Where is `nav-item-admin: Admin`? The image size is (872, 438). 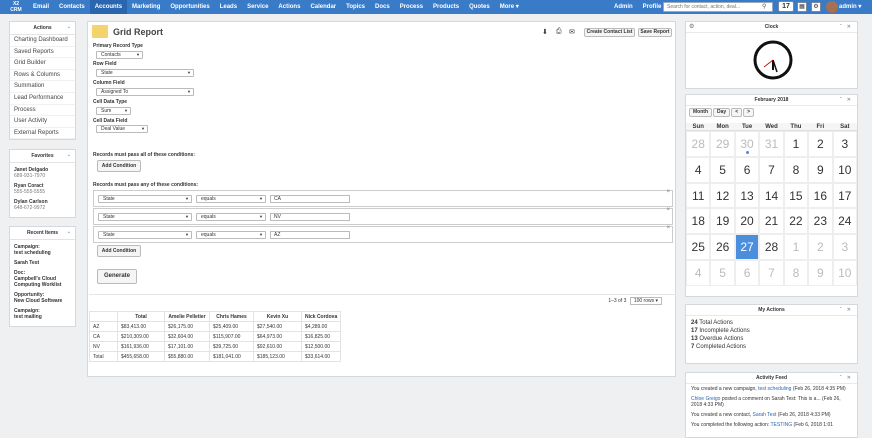 nav-item-admin: Admin is located at coordinates (623, 7).